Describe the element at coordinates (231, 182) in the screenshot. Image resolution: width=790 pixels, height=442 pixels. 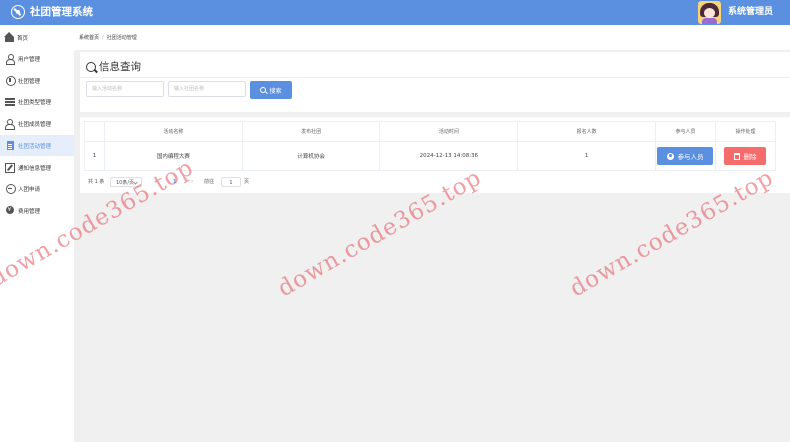
I see `goto-page-input: 1` at that location.